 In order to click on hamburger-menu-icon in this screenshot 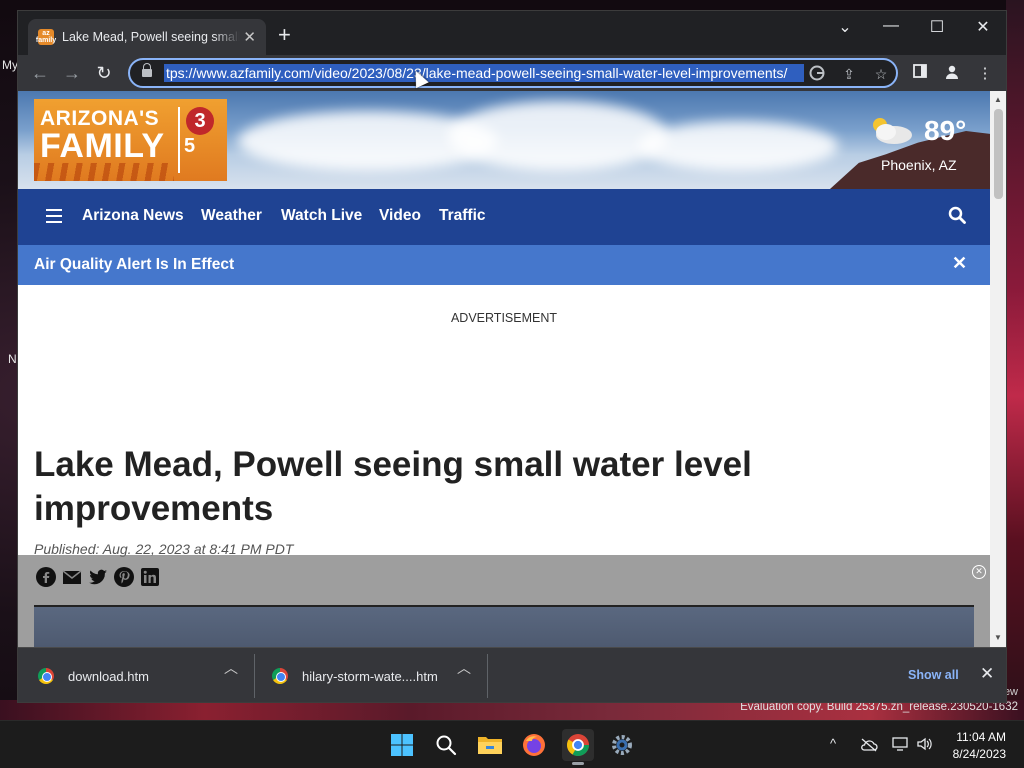, I will do `click(54, 216)`.